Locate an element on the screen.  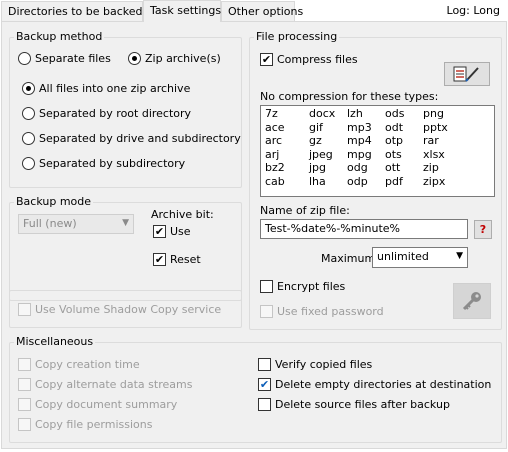
separated-root-radio: Separated by root directory is located at coordinates (106, 113).